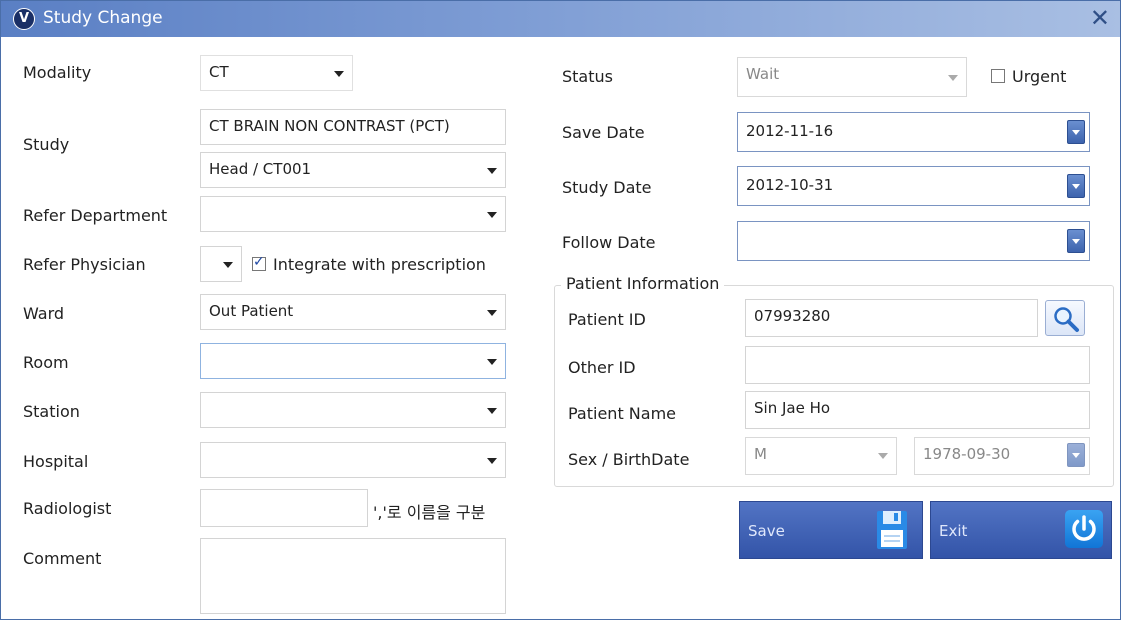  Describe the element at coordinates (353, 214) in the screenshot. I see `refer-department-select` at that location.